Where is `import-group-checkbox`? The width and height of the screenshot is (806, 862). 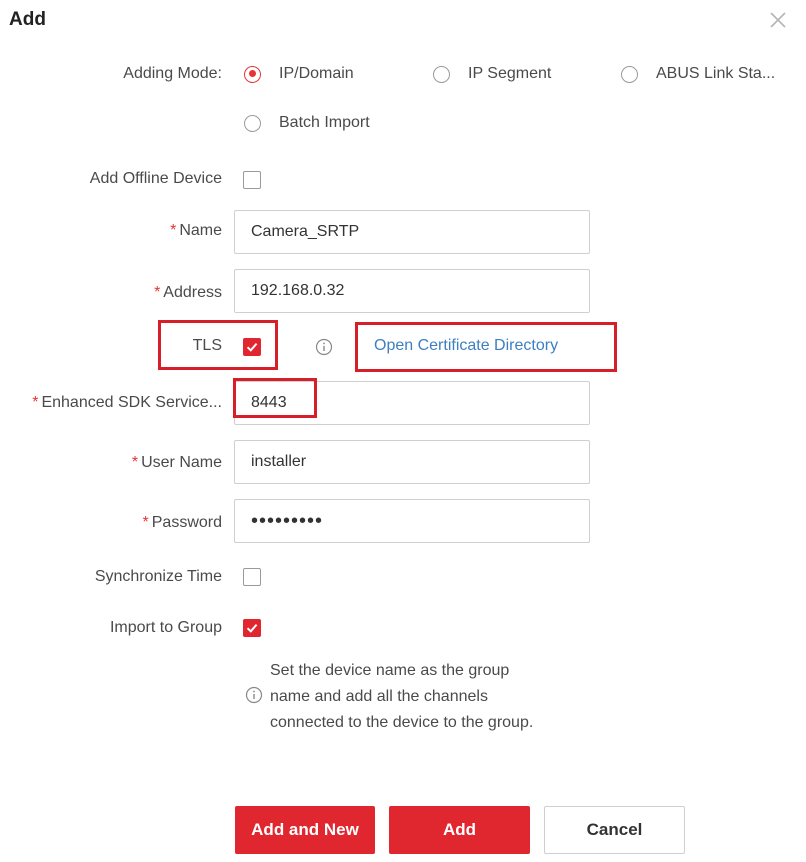 import-group-checkbox is located at coordinates (252, 628).